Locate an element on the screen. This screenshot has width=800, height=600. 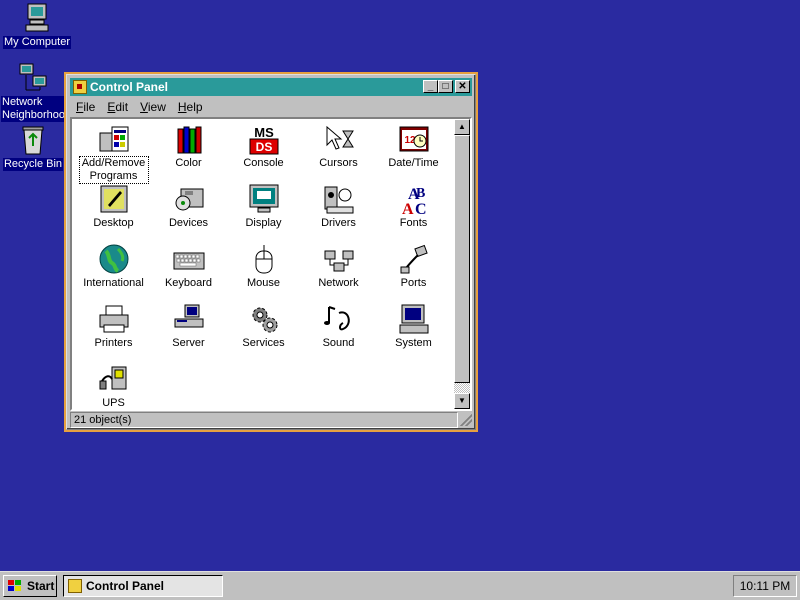
menu-bar: File Edit View Help is located at coordinates (271, 107).